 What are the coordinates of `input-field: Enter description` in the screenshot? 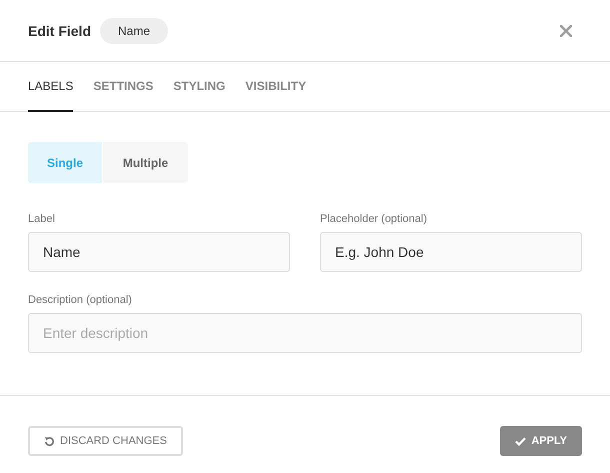 It's located at (305, 333).